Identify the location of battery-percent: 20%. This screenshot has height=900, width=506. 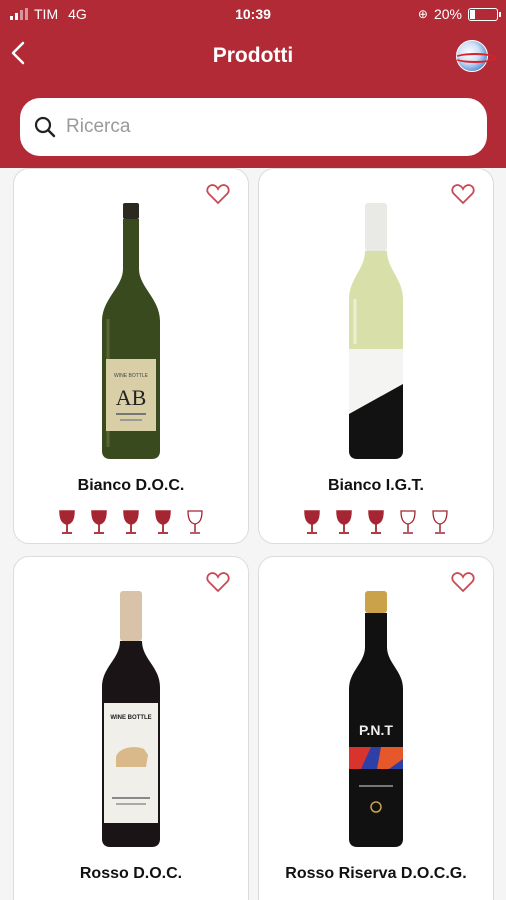
(447, 14).